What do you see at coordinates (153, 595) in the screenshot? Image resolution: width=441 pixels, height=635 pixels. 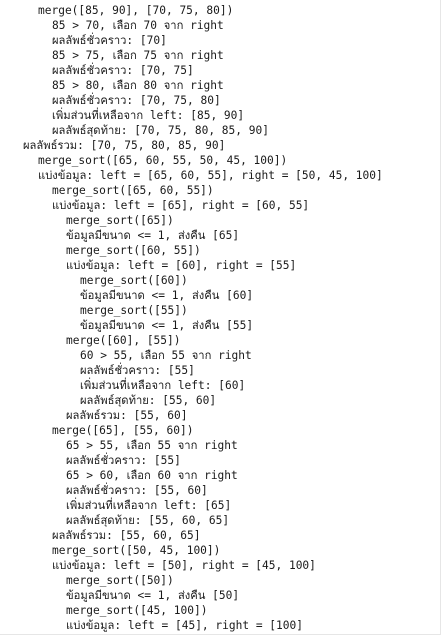 I see `console-line: ข้อมูลมีขนาด <= 1, ส่งคืน [50]` at bounding box center [153, 595].